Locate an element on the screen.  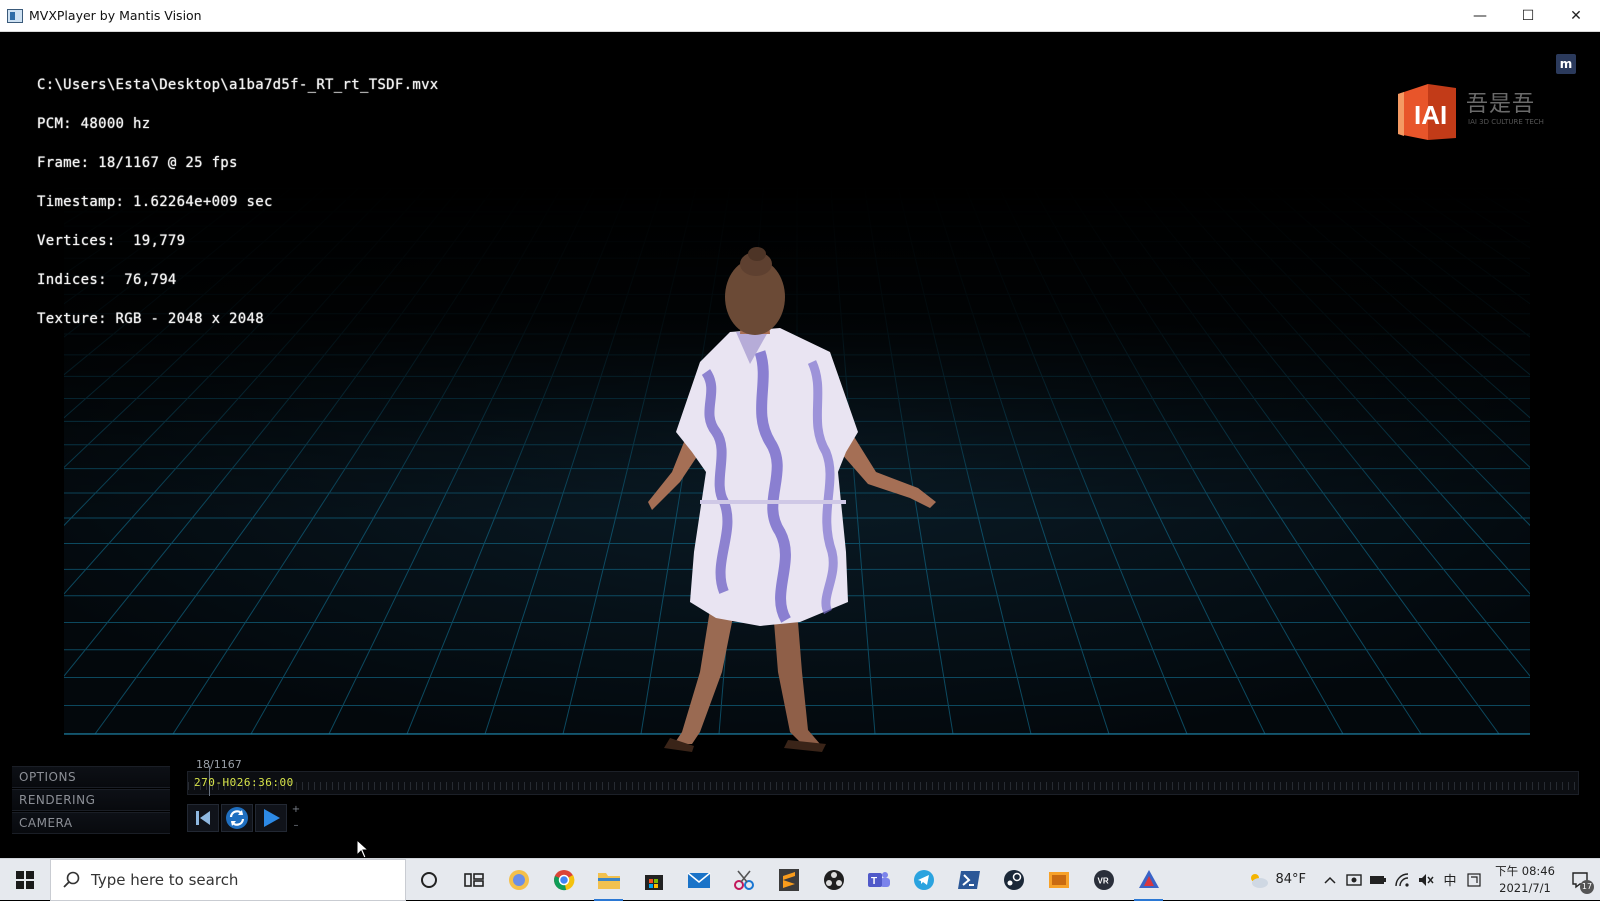
playback-controls: + – is located at coordinates (245, 818).